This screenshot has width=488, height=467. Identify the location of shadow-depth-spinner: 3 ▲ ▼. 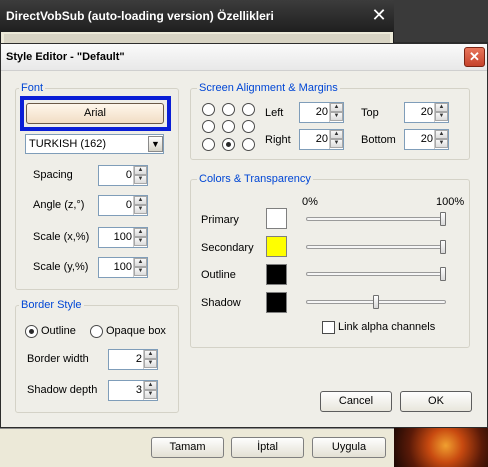
(133, 390).